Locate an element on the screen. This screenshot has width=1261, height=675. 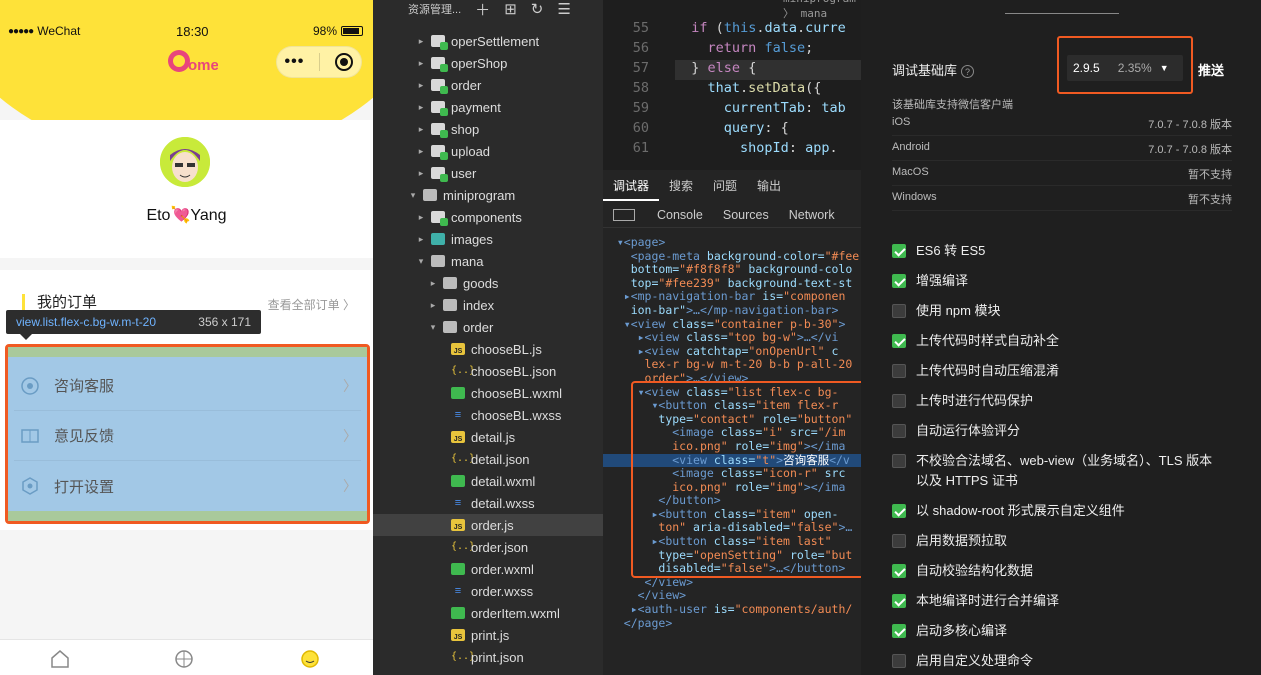
tree-item: ▾ mana is located at coordinates (488, 261).